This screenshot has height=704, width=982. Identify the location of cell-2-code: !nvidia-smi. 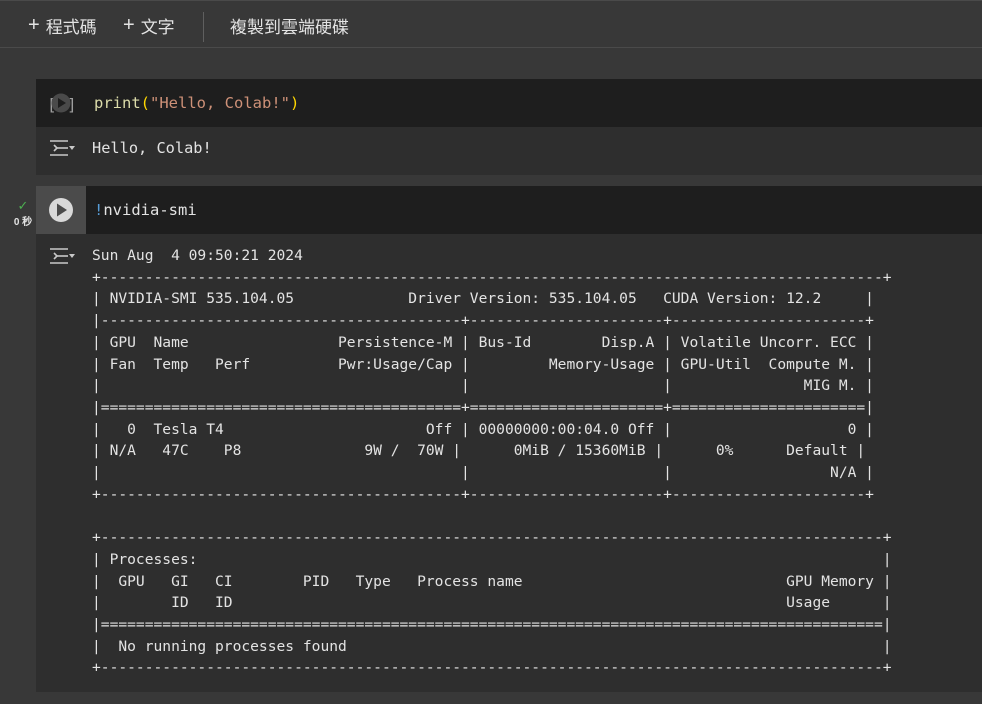
(145, 210).